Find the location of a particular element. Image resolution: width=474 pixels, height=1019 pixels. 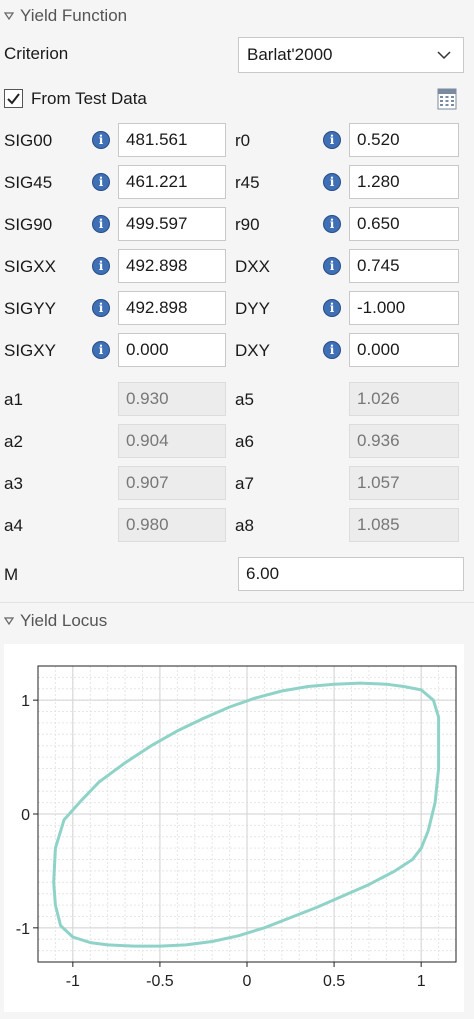

from-test-data-label: From Test Data is located at coordinates (89, 98).